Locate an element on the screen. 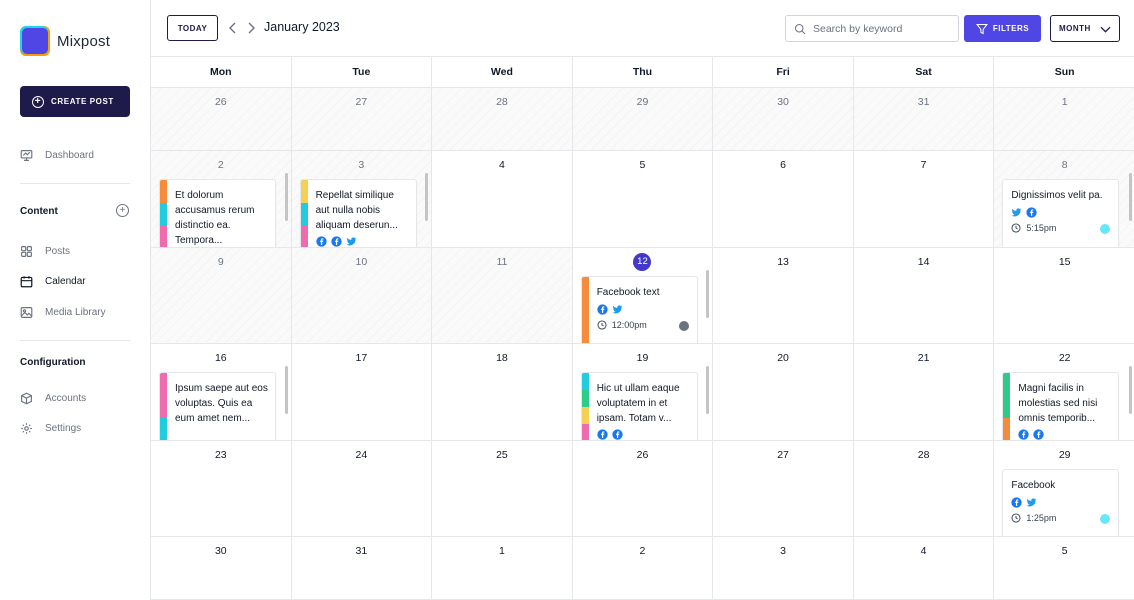 The height and width of the screenshot is (600, 1134). day-number: 28 is located at coordinates (923, 454).